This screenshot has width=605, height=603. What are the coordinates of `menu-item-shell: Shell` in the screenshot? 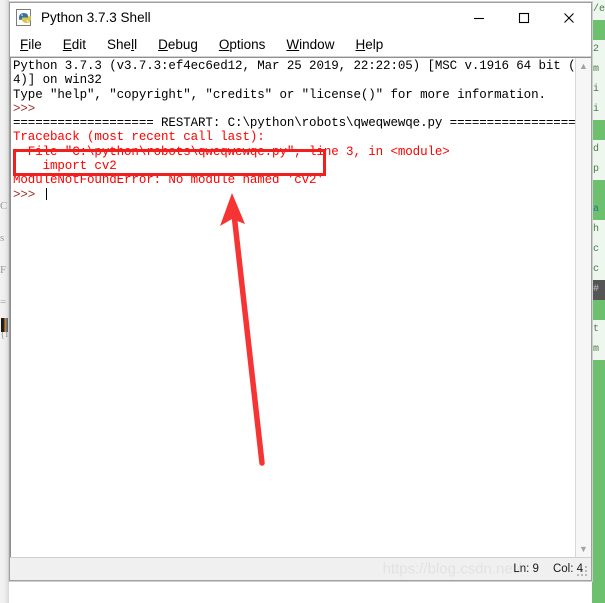 It's located at (122, 44).